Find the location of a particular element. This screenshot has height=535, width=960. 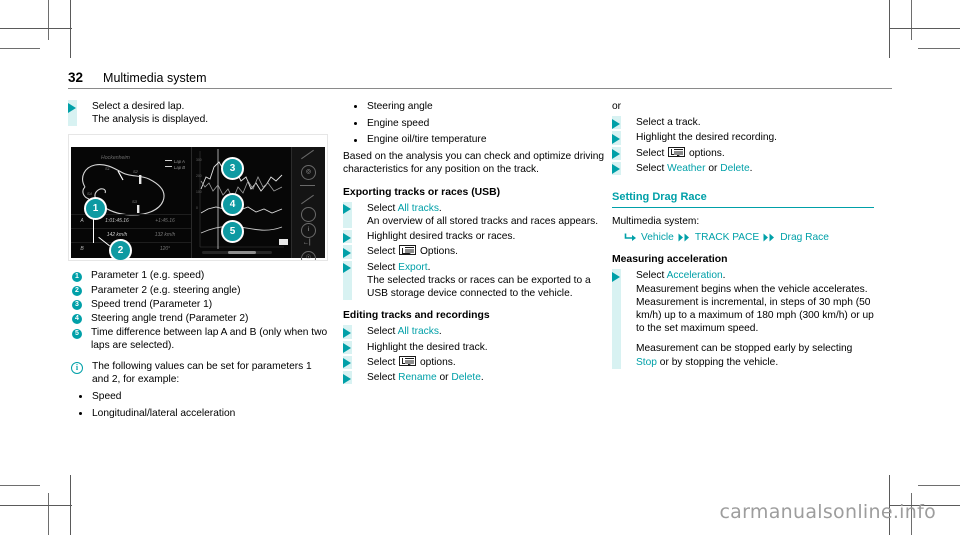

heading-editing-tracks: Editing tracks and recordings is located at coordinates (416, 316).